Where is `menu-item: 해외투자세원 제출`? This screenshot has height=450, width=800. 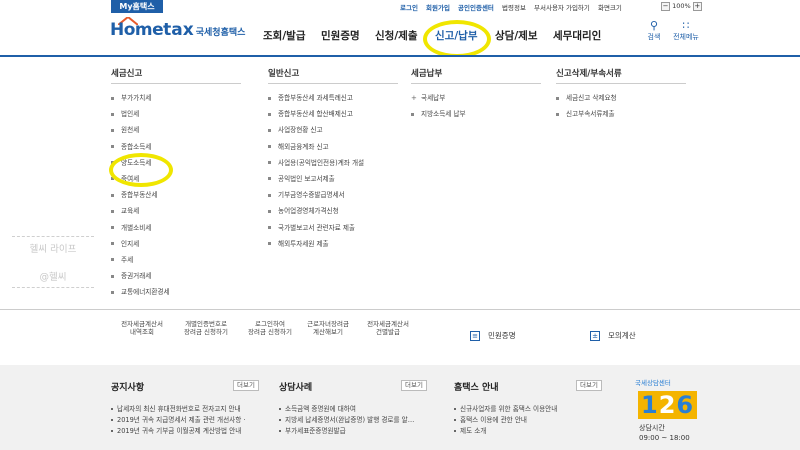 menu-item: 해외투자세원 제출 is located at coordinates (333, 246).